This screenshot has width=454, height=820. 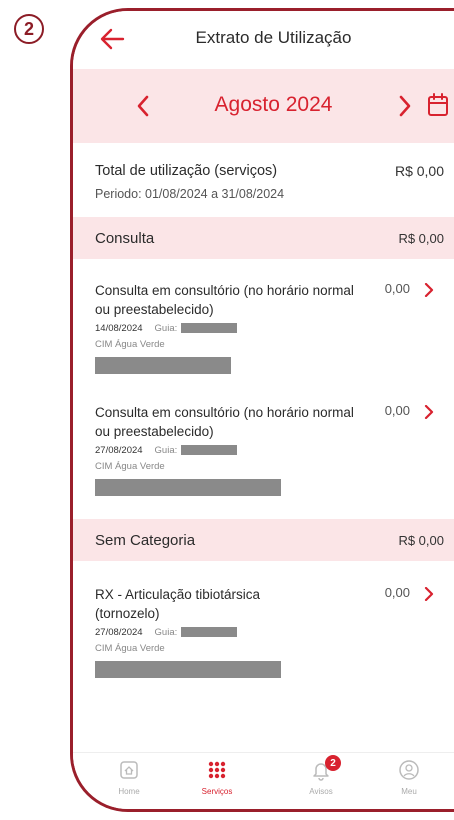 What do you see at coordinates (321, 775) in the screenshot?
I see `nav-item-avisos: 2 Avisos` at bounding box center [321, 775].